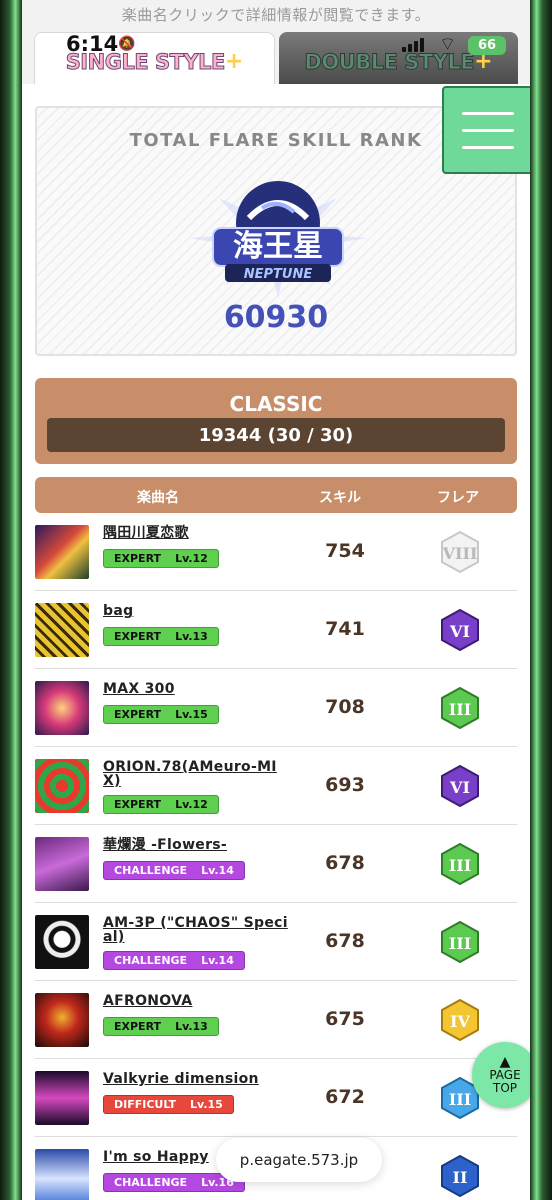  Describe the element at coordinates (345, 707) in the screenshot. I see `skill-value: 708` at that location.